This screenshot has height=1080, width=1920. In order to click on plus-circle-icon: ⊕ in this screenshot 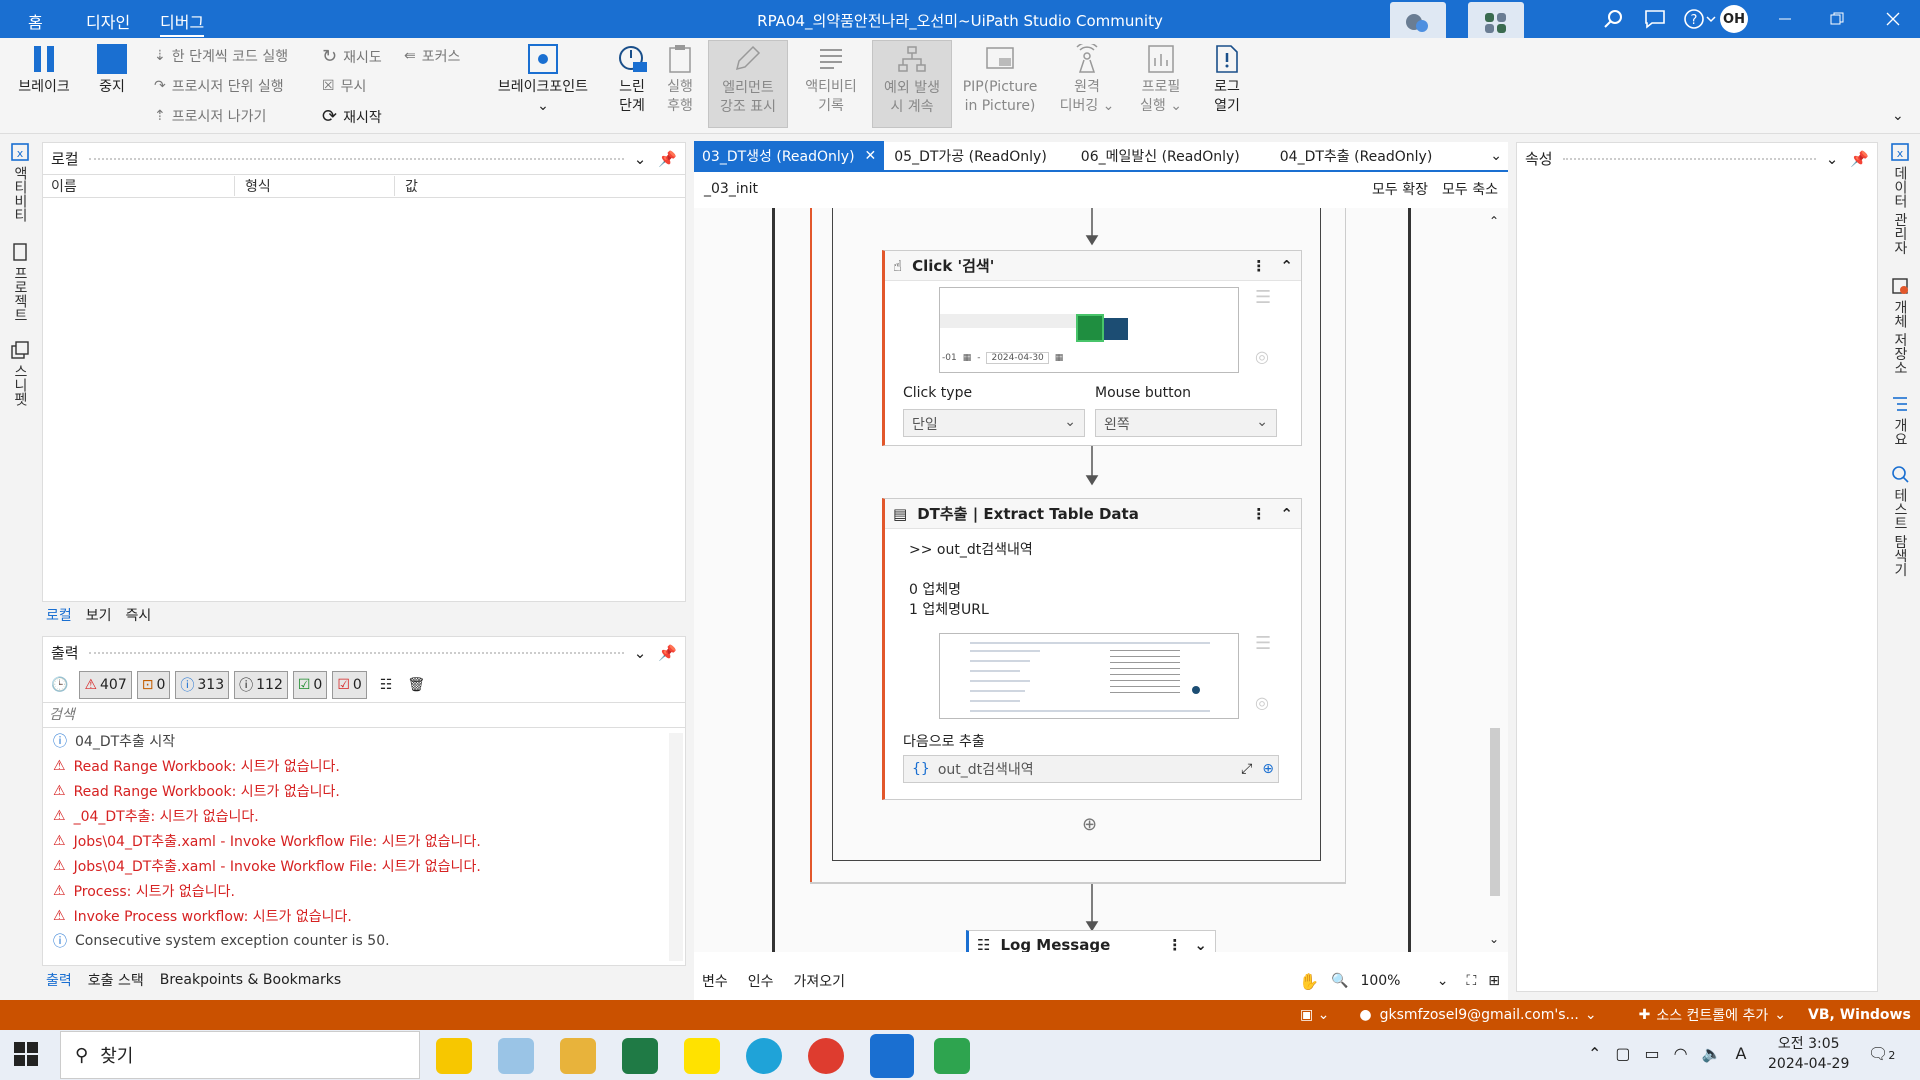, I will do `click(1270, 769)`.